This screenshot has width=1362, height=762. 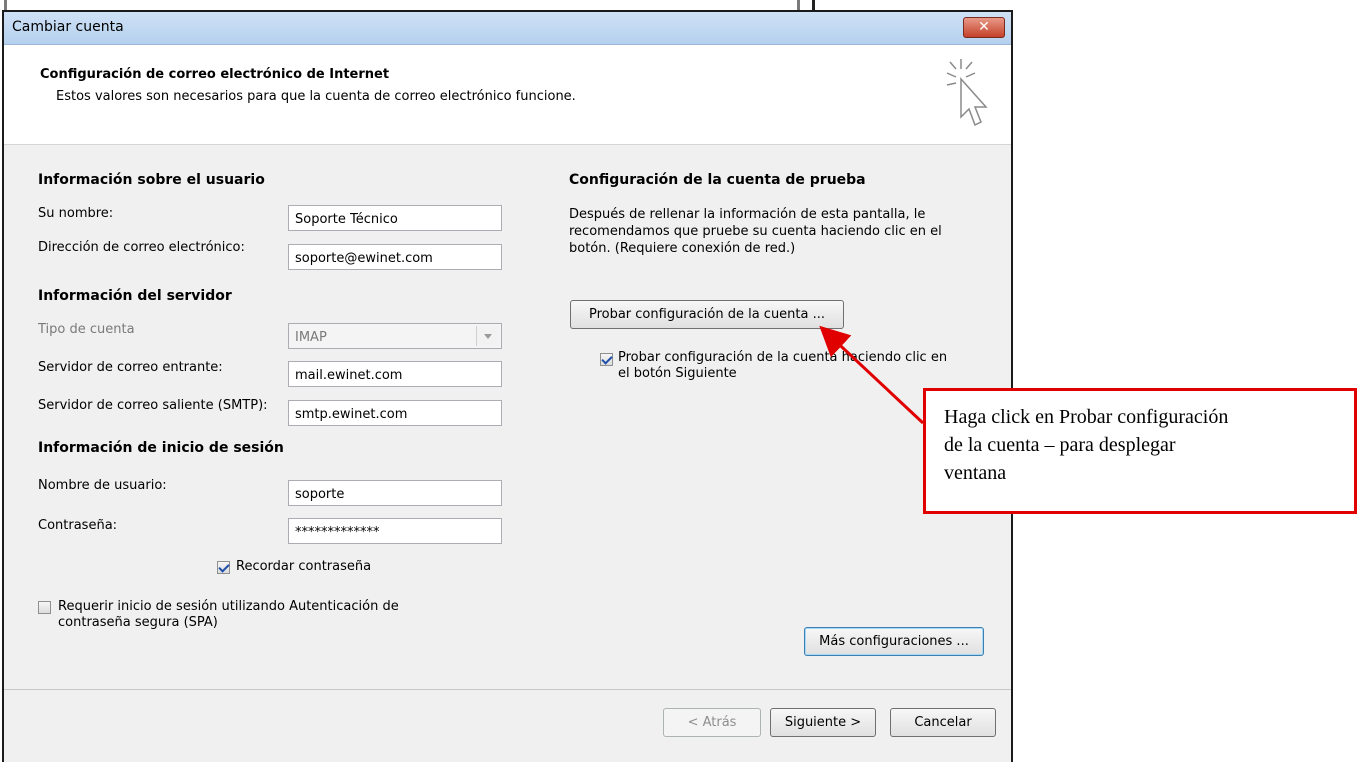 I want to click on remember-password-checkbox, so click(x=223, y=567).